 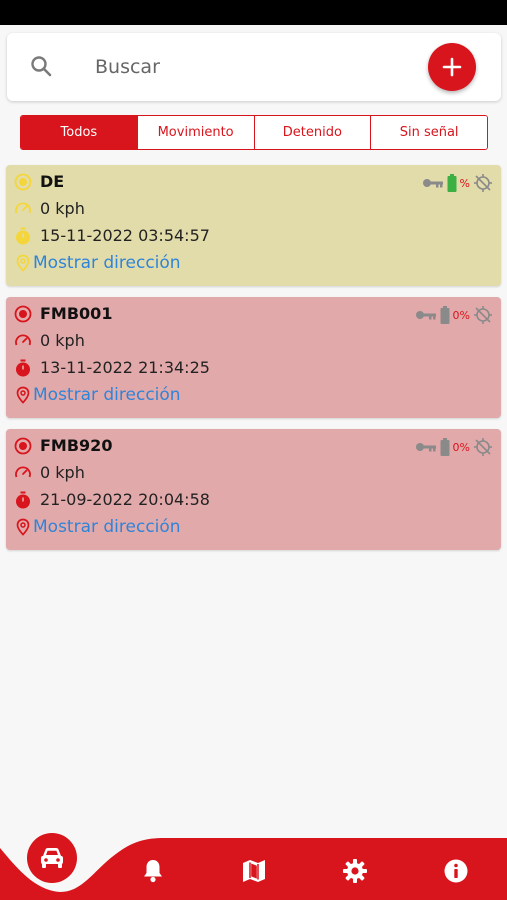 I want to click on vehicle-datetime: 21-09-2022 20:04:58, so click(x=125, y=499).